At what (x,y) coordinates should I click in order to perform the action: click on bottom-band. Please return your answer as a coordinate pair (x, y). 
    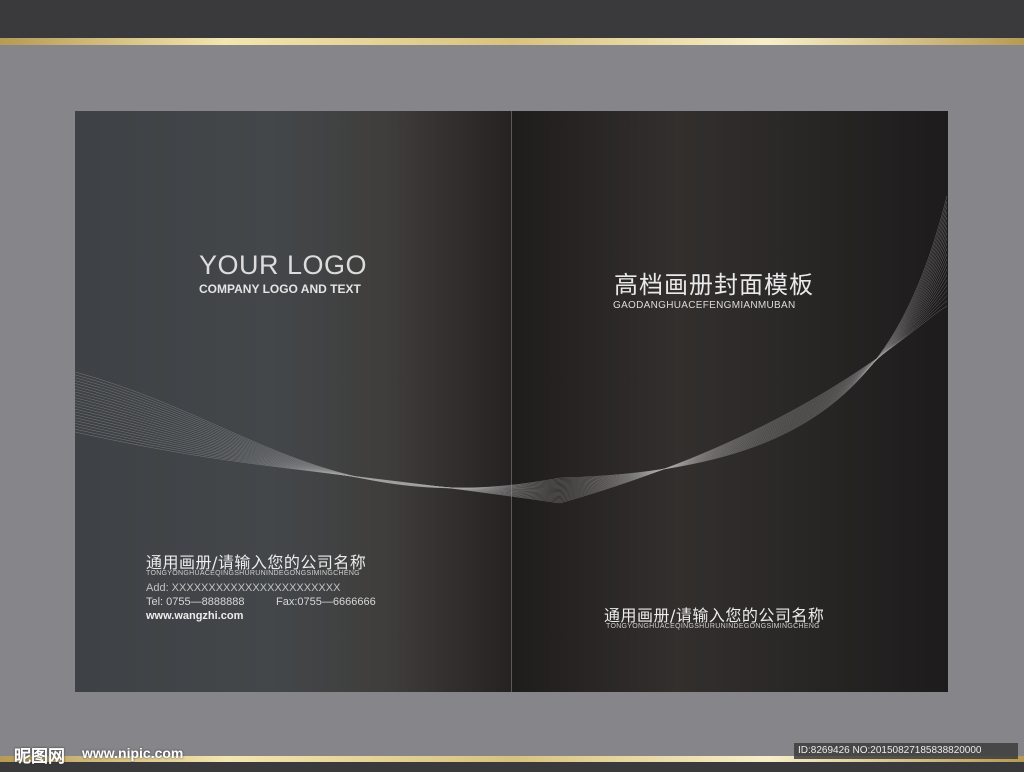
    Looking at the image, I should click on (512, 767).